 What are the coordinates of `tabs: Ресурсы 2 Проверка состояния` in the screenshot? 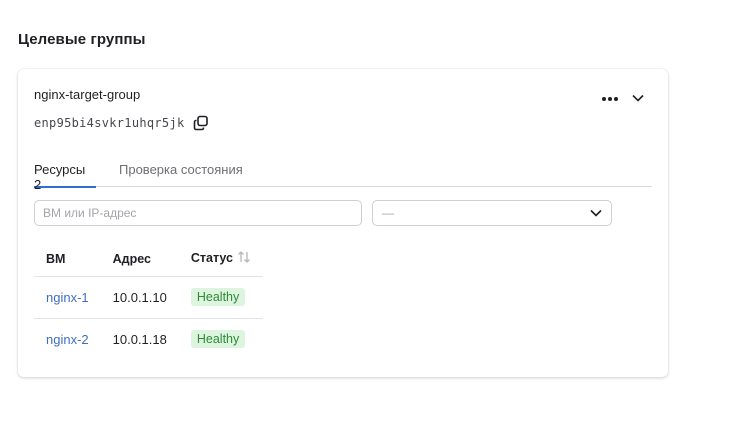 It's located at (343, 174).